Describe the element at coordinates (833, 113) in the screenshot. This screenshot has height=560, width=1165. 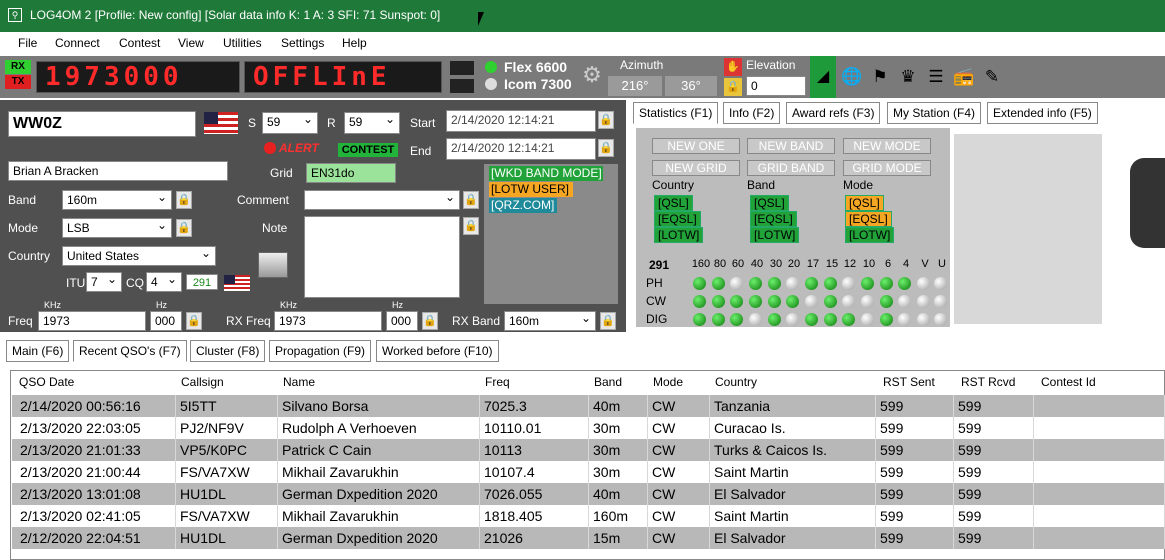
I see `tab-award-refs: Award refs (F3)` at that location.